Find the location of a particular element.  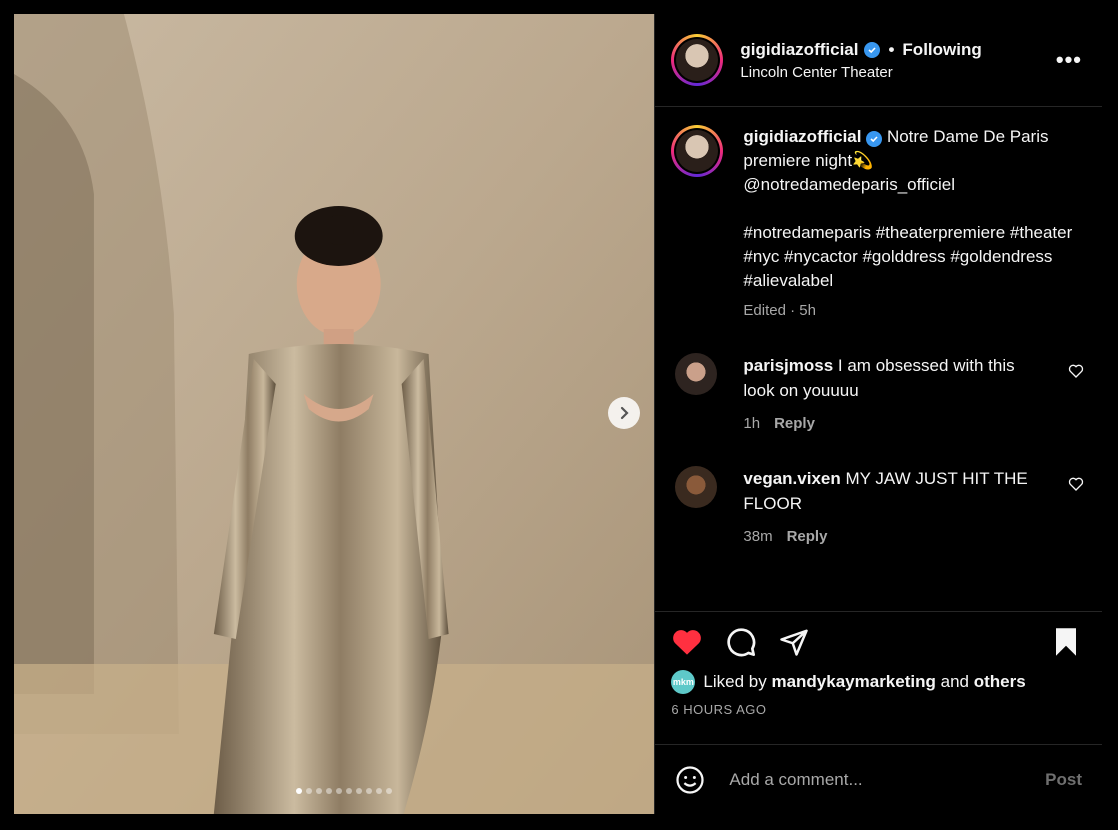

carousel-indicator is located at coordinates (339, 791).